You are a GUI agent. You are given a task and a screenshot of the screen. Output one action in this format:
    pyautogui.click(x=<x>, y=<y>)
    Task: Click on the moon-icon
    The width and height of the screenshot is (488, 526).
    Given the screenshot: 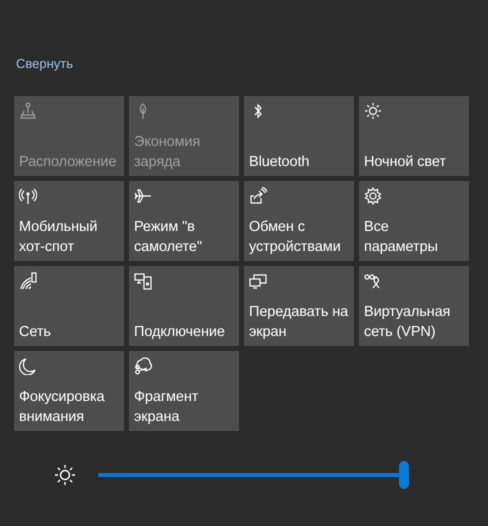 What is the action you would take?
    pyautogui.click(x=28, y=366)
    